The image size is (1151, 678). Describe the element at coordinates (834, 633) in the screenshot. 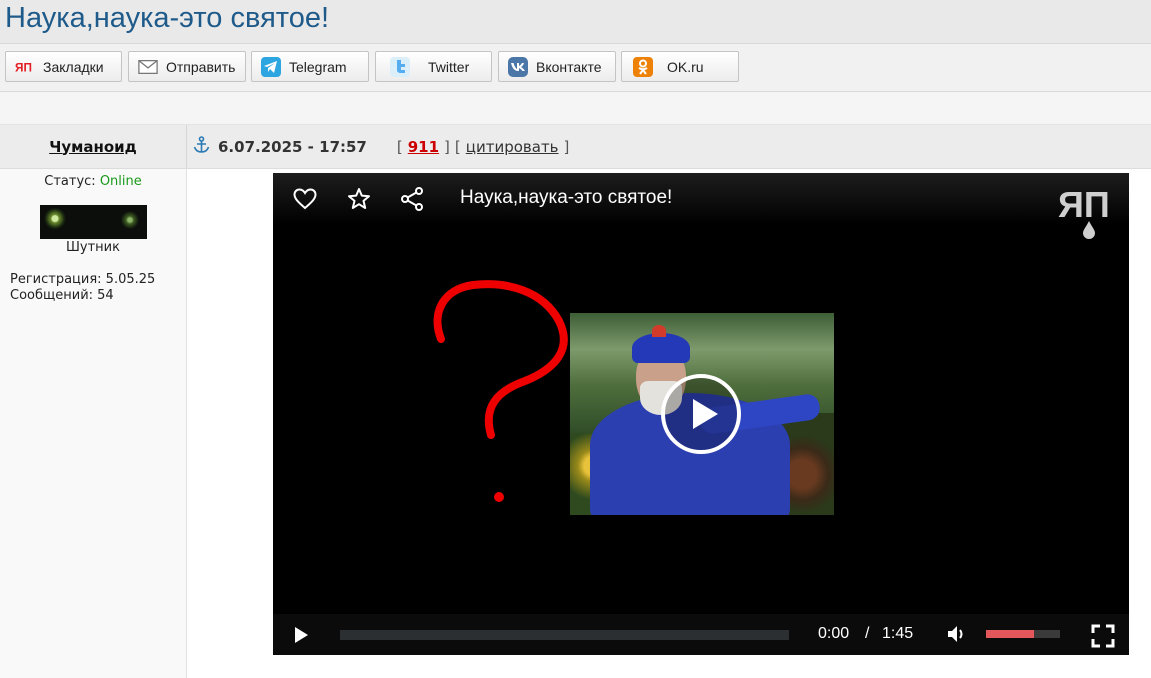

I see `time-current: 0:00` at that location.